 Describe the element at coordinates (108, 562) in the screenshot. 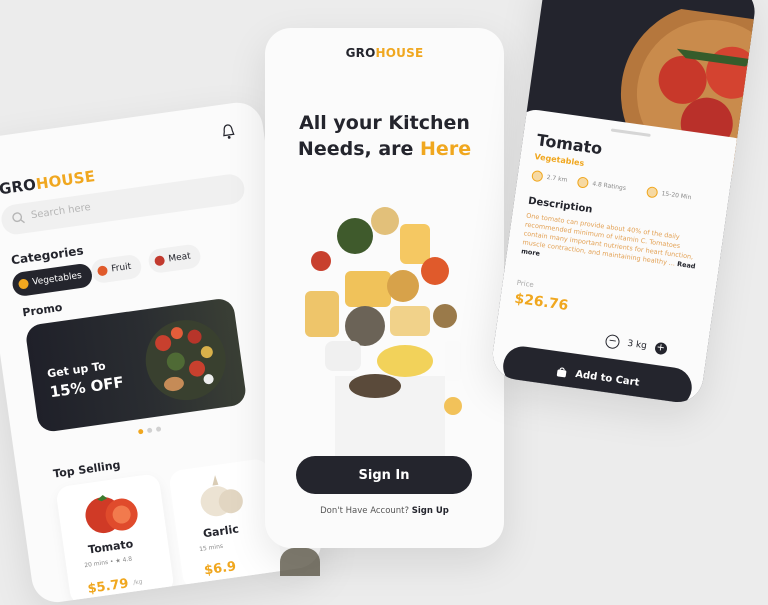

I see `product-meta: 20 mins • ★ 4.8` at that location.